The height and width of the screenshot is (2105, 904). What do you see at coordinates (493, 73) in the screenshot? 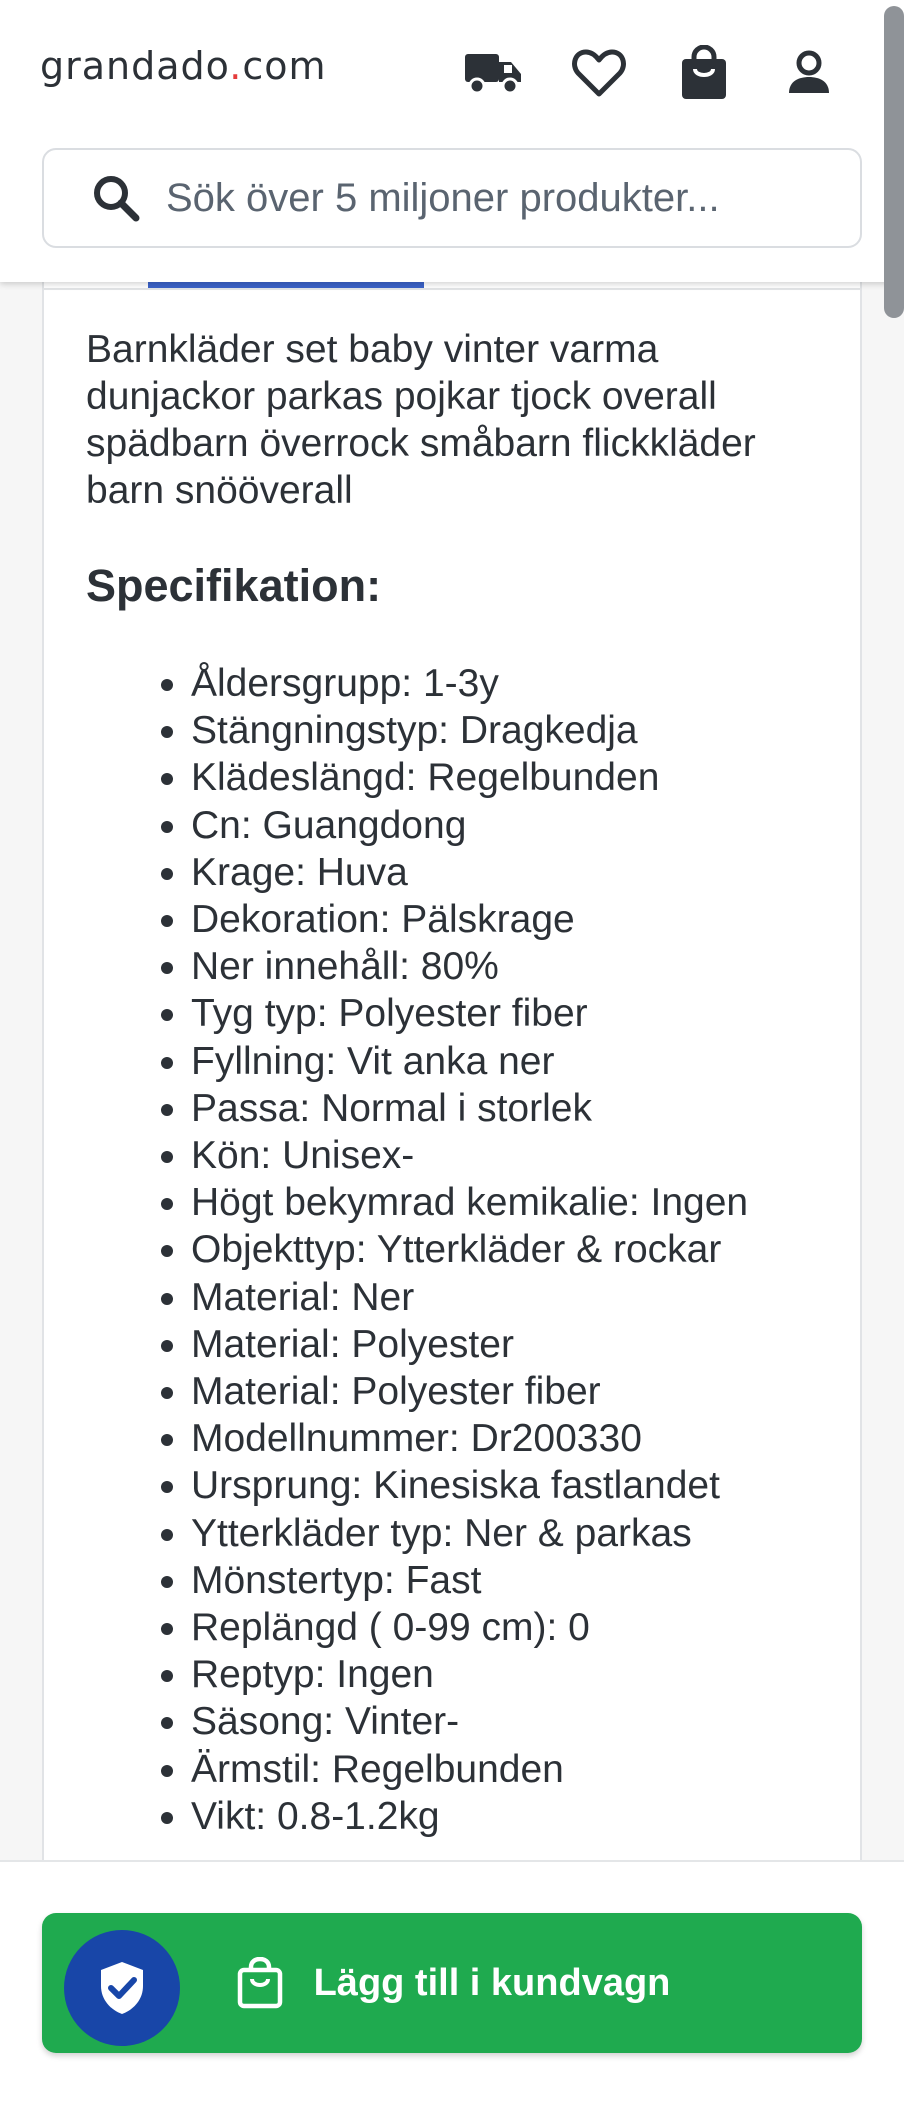
I see `truck-icon` at bounding box center [493, 73].